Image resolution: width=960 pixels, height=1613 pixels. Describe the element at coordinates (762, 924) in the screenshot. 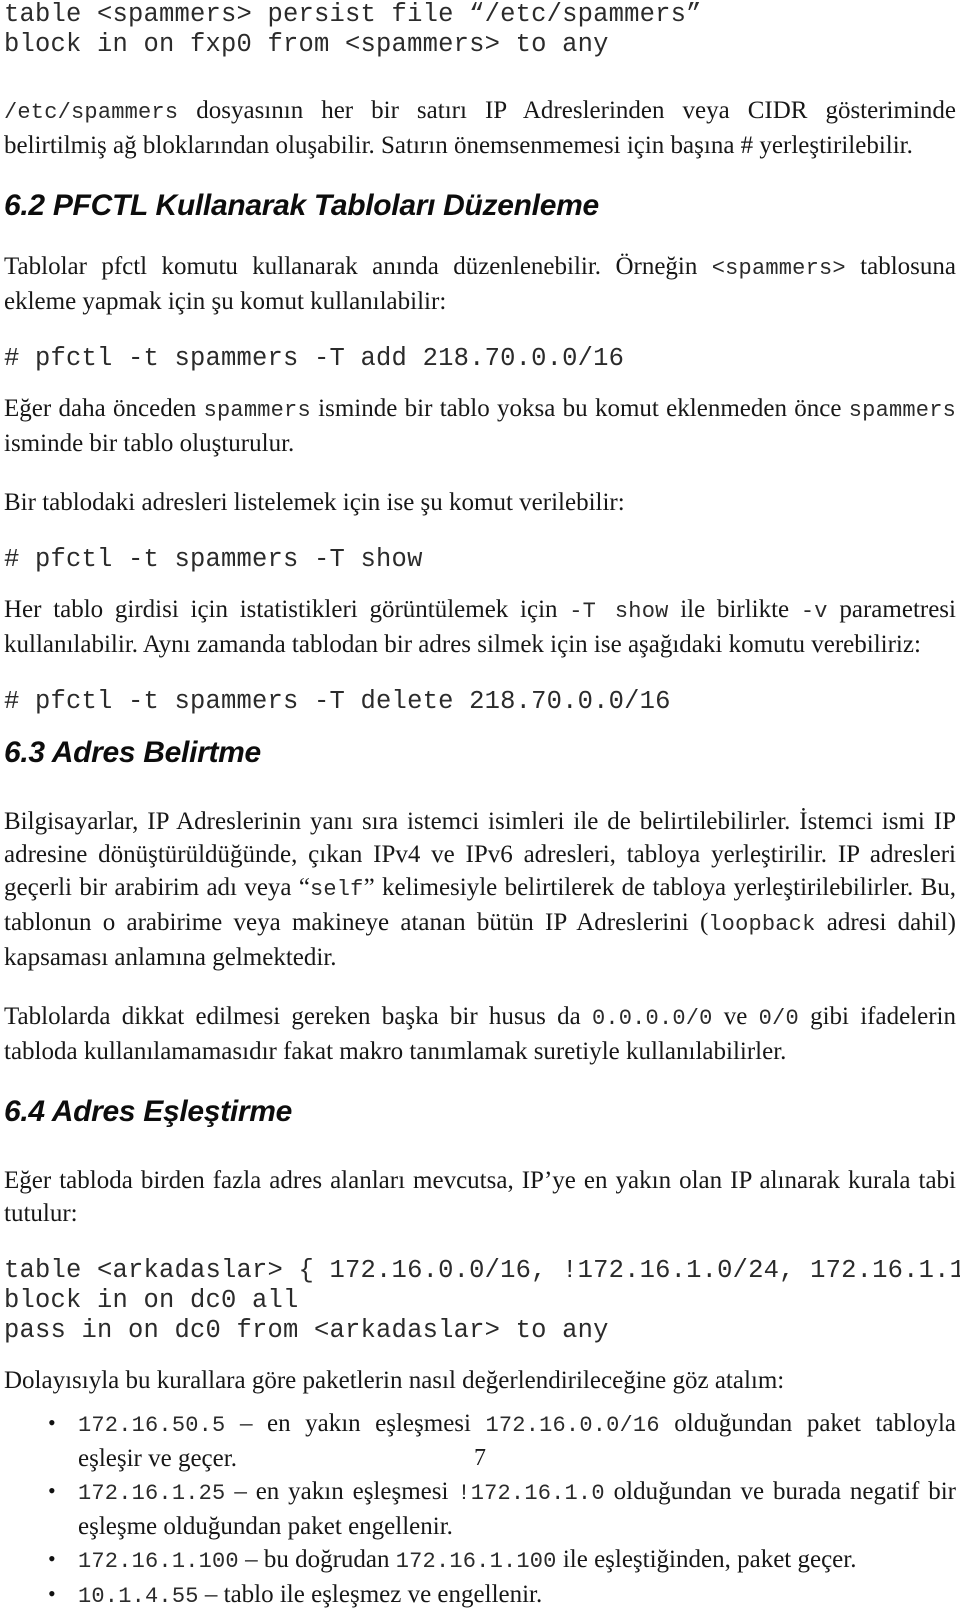

I see `inline-code: loopback` at that location.